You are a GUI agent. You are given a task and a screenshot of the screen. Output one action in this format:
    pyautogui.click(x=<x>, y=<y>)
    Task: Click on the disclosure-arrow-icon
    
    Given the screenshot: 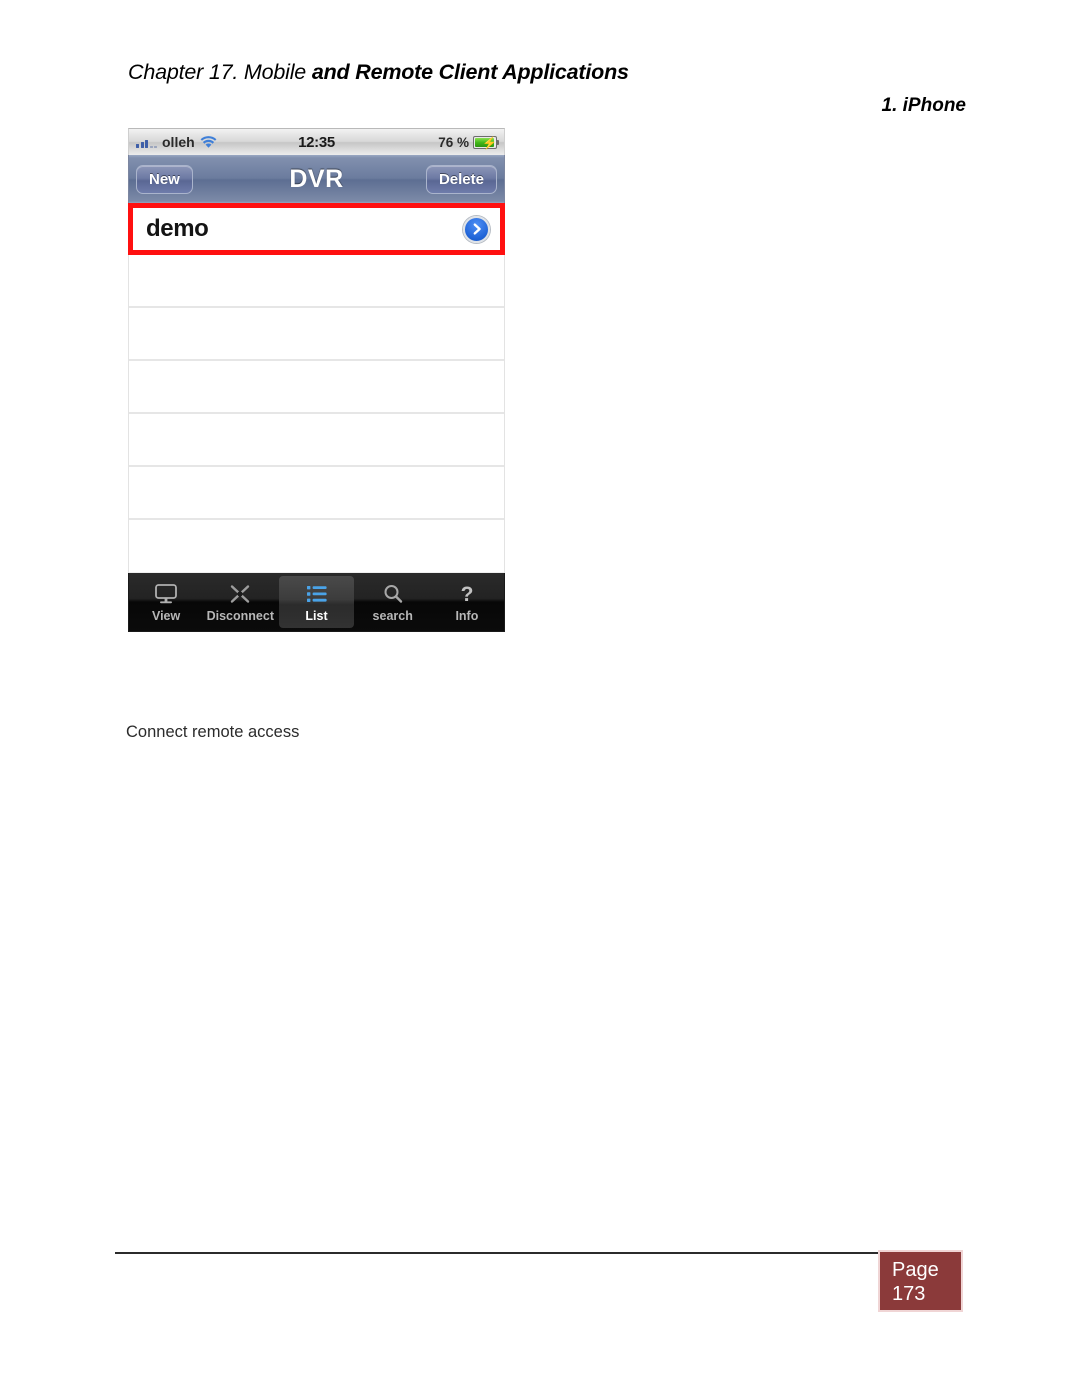 What is the action you would take?
    pyautogui.click(x=476, y=229)
    